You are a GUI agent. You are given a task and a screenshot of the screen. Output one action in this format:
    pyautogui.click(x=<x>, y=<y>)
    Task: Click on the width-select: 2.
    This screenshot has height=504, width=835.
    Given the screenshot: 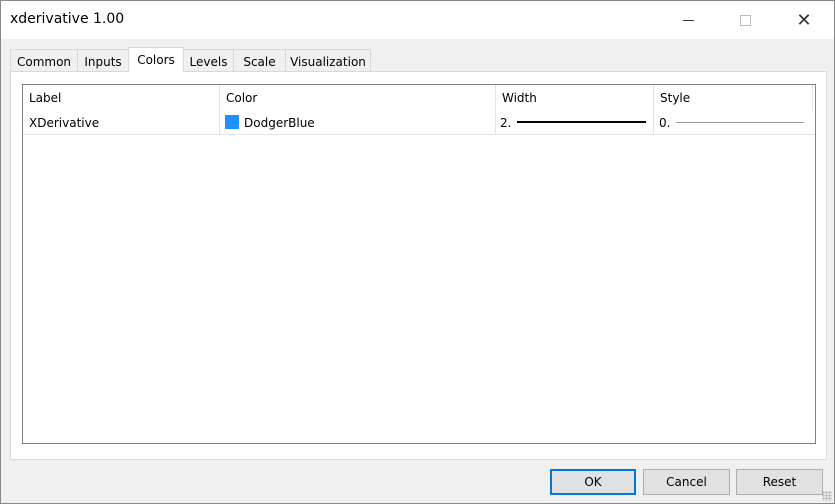 What is the action you would take?
    pyautogui.click(x=575, y=122)
    